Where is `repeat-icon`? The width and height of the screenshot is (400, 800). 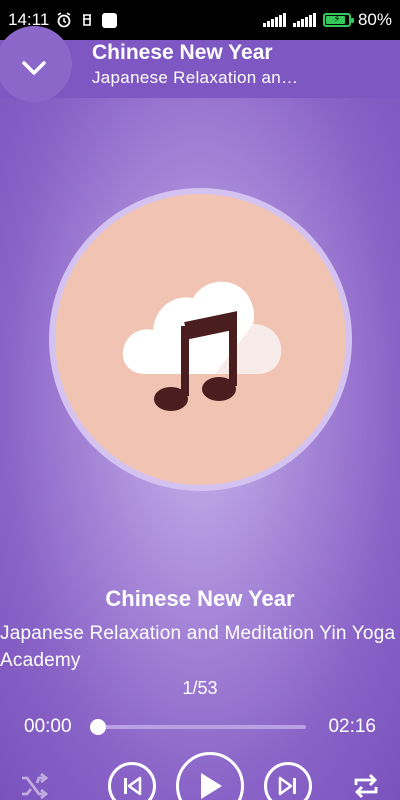 repeat-icon is located at coordinates (366, 786).